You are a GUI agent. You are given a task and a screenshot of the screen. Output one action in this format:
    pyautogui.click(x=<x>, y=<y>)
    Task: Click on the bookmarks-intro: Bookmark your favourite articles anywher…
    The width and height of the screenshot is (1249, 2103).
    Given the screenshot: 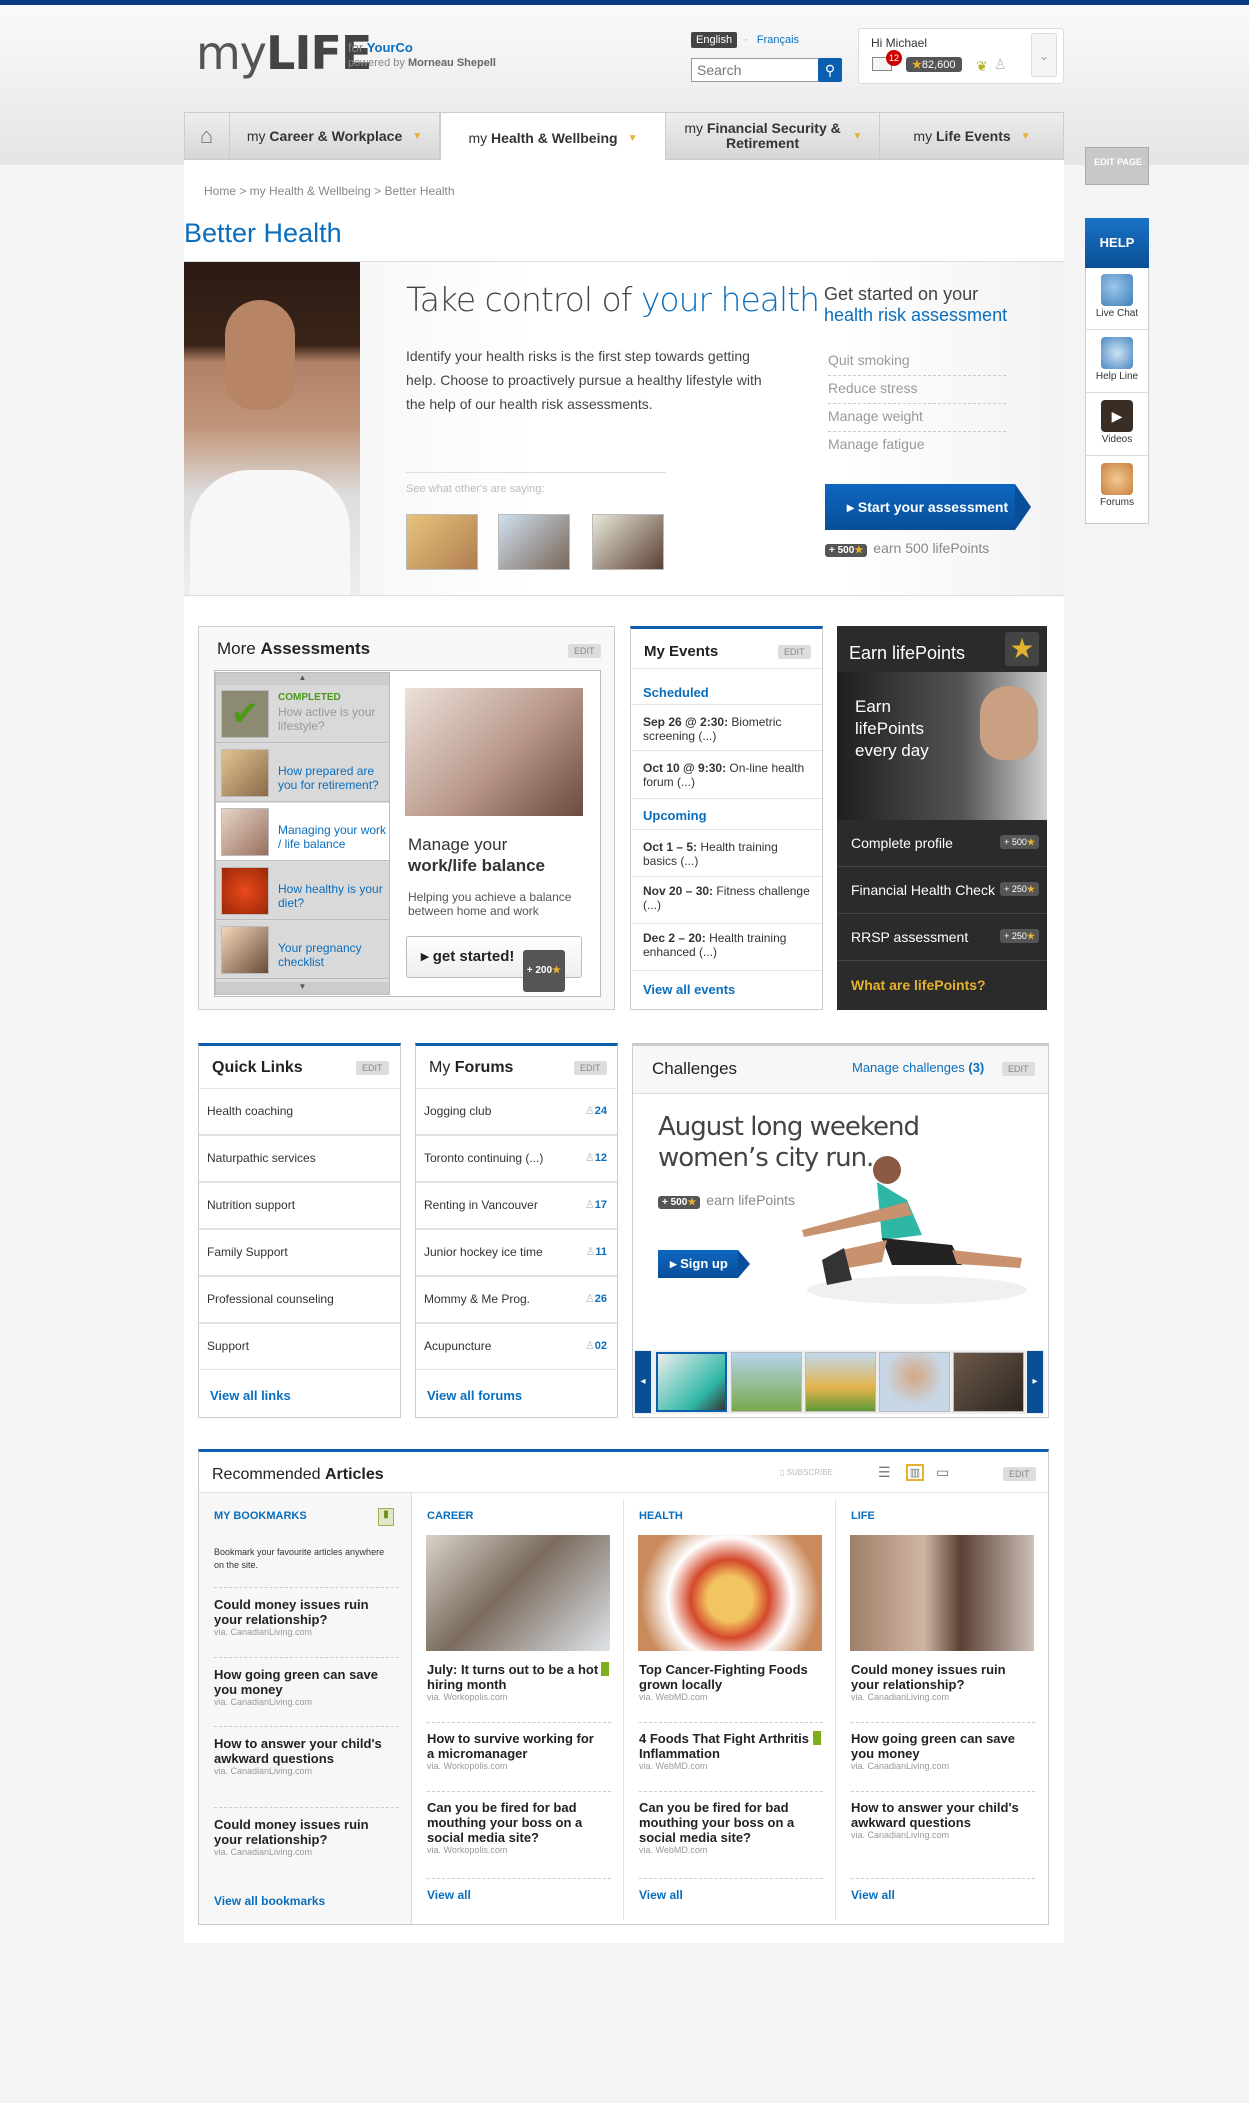 What is the action you would take?
    pyautogui.click(x=299, y=1558)
    